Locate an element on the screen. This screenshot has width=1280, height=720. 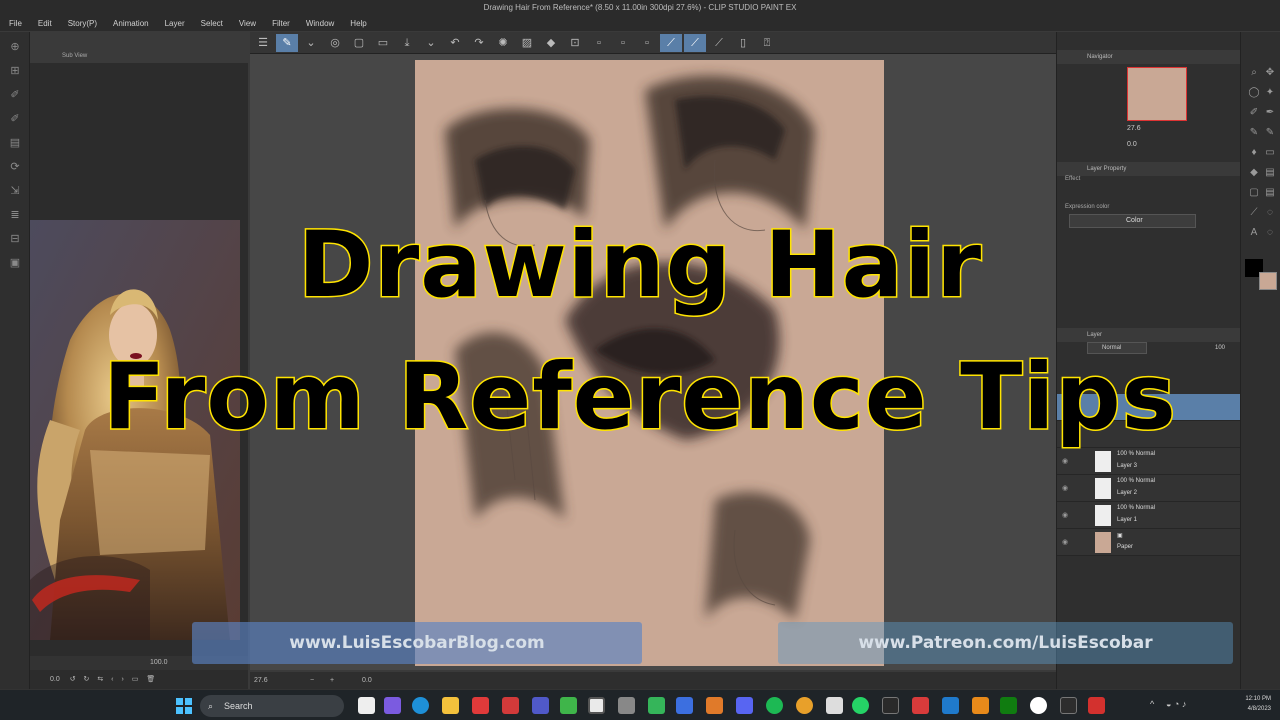
menu-icon: ☰ is located at coordinates (263, 43).